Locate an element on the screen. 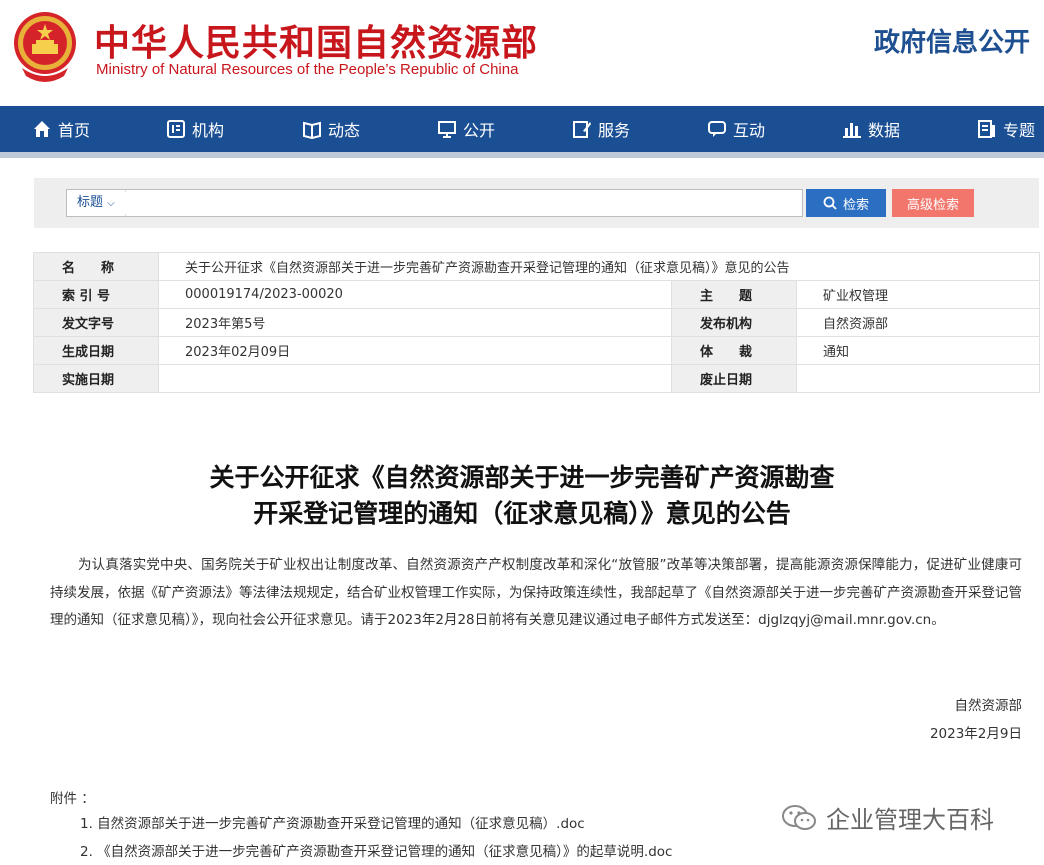 The image size is (1044, 865). meta-value-effective is located at coordinates (415, 378).